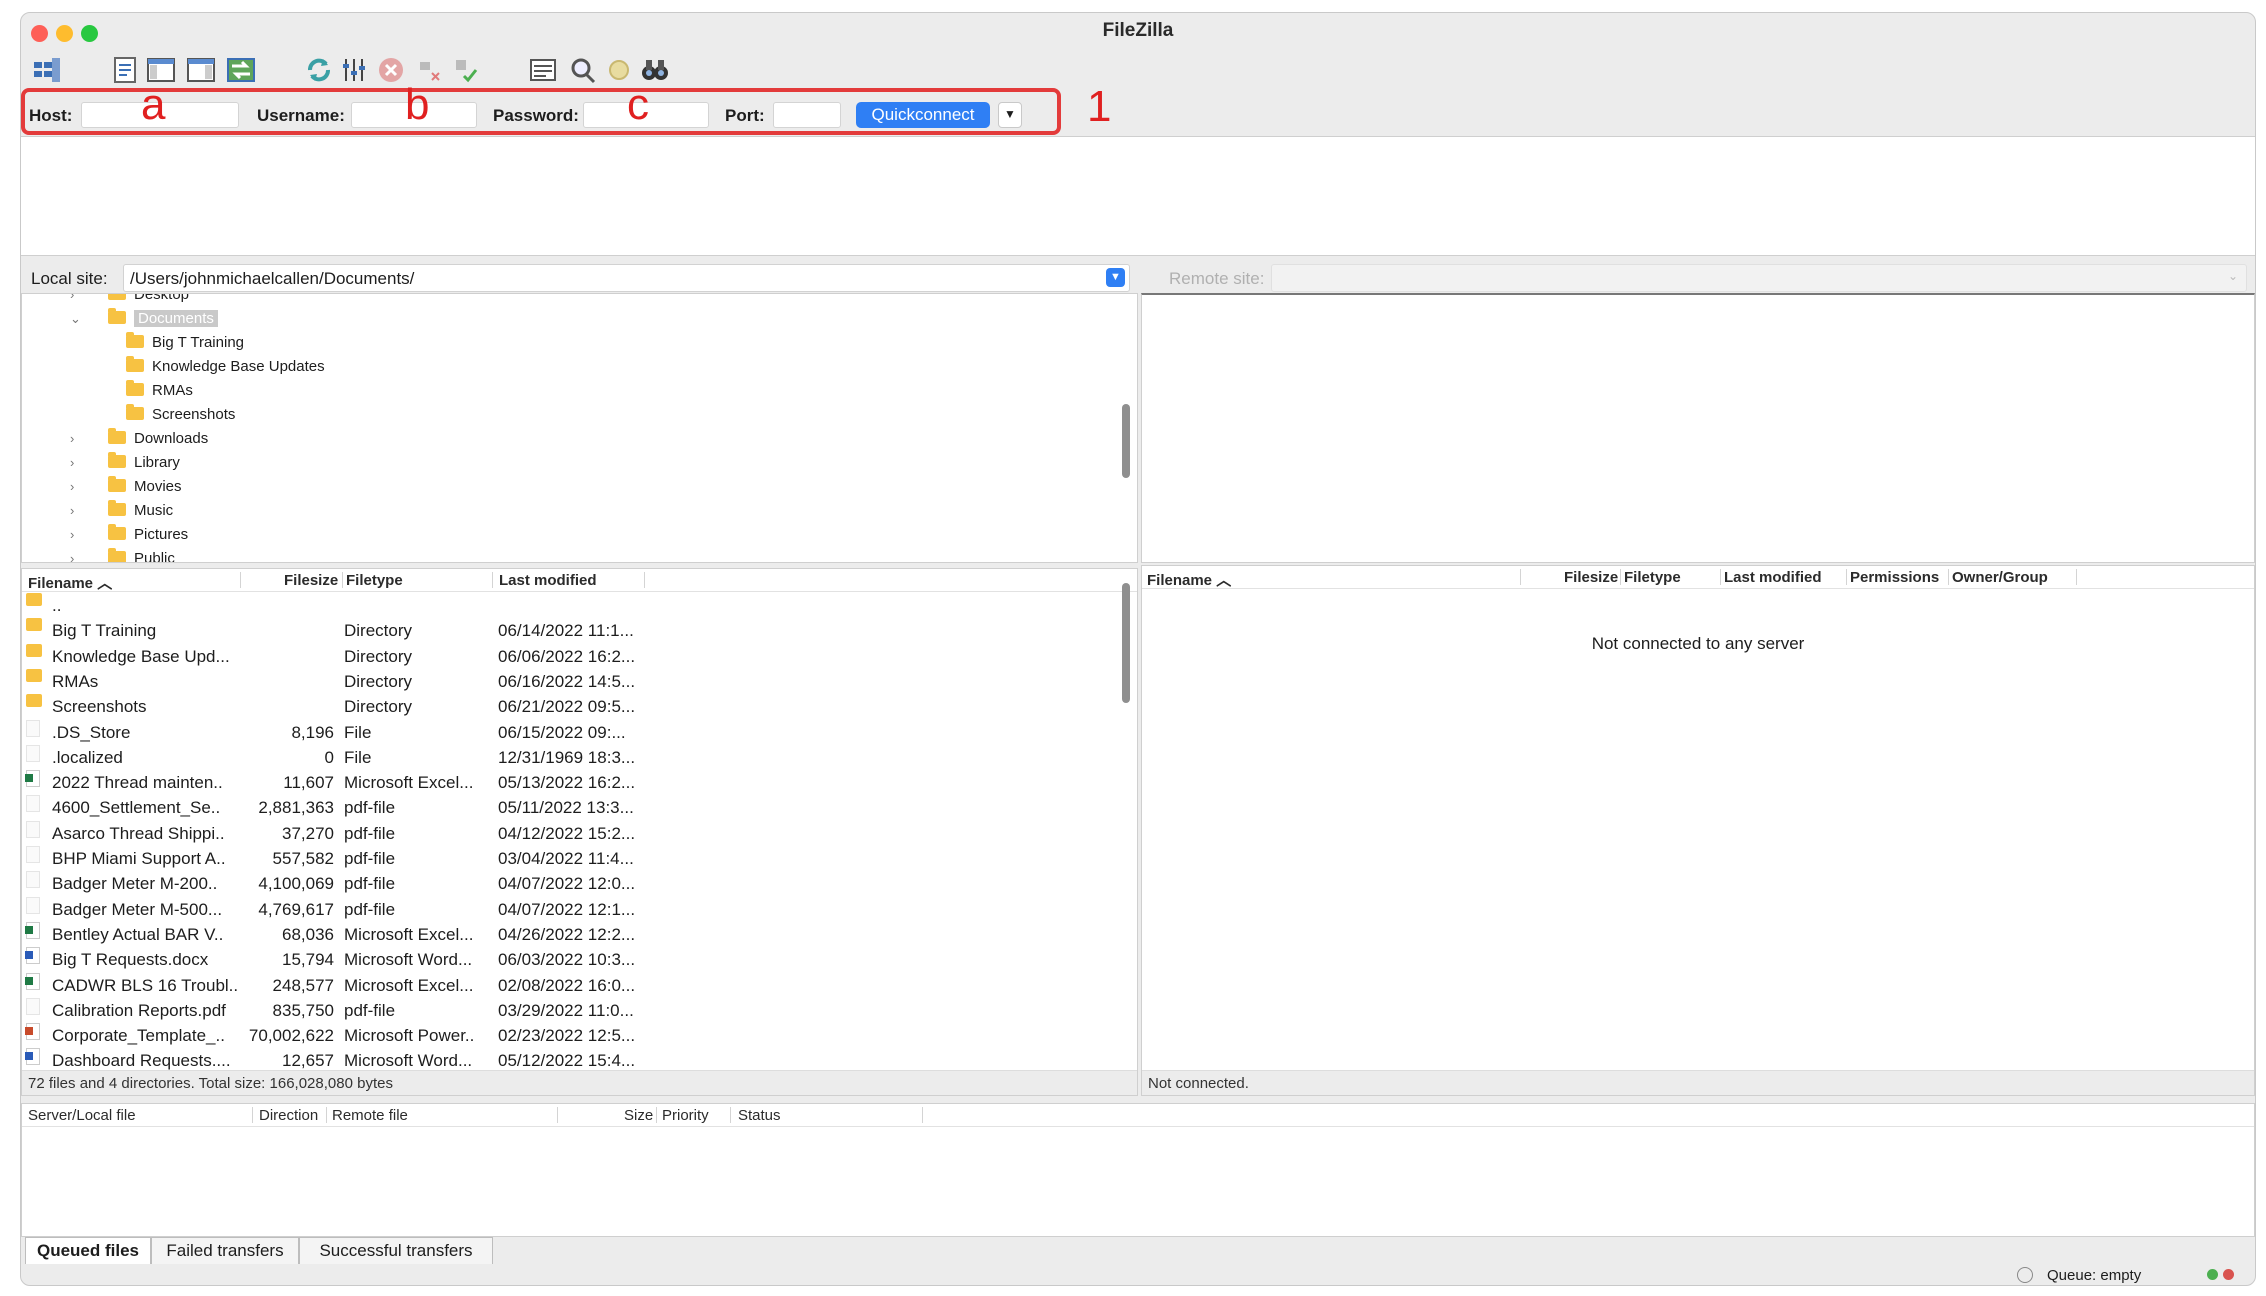  What do you see at coordinates (358, 757) in the screenshot?
I see `file-type: File` at bounding box center [358, 757].